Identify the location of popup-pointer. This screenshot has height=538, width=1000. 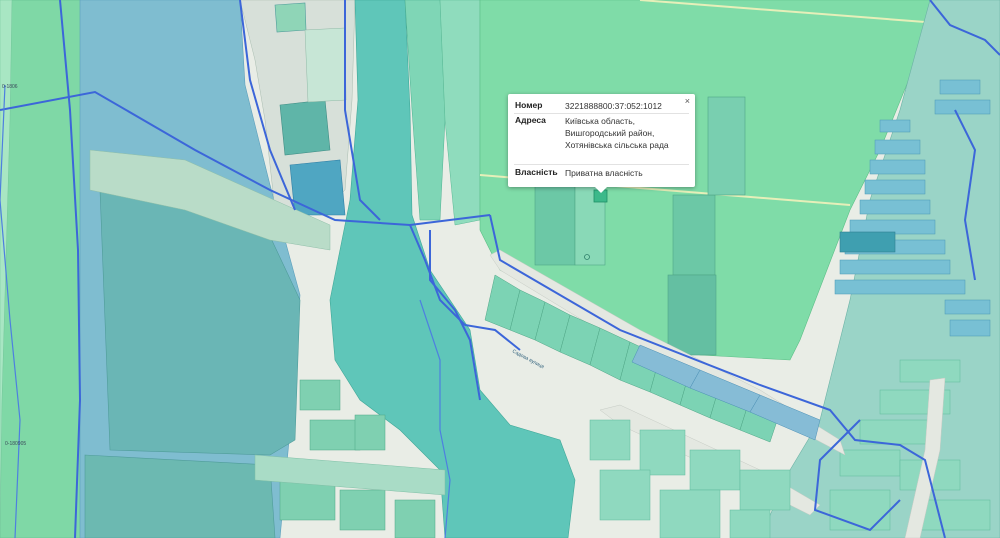
(601, 190).